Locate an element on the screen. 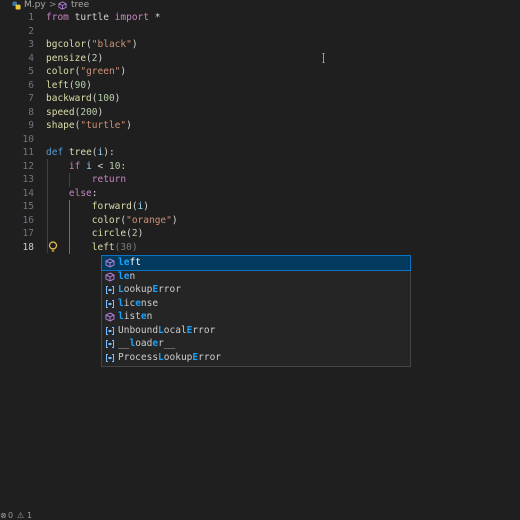 The width and height of the screenshot is (520, 520). code-line: speed(200) is located at coordinates (74, 113).